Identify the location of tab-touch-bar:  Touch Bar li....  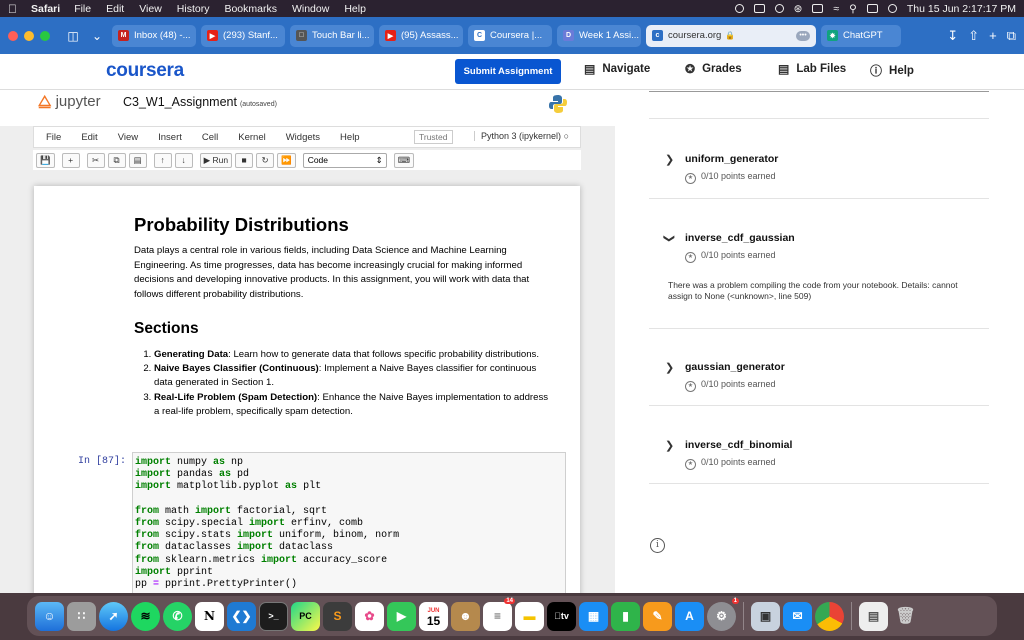
(332, 35).